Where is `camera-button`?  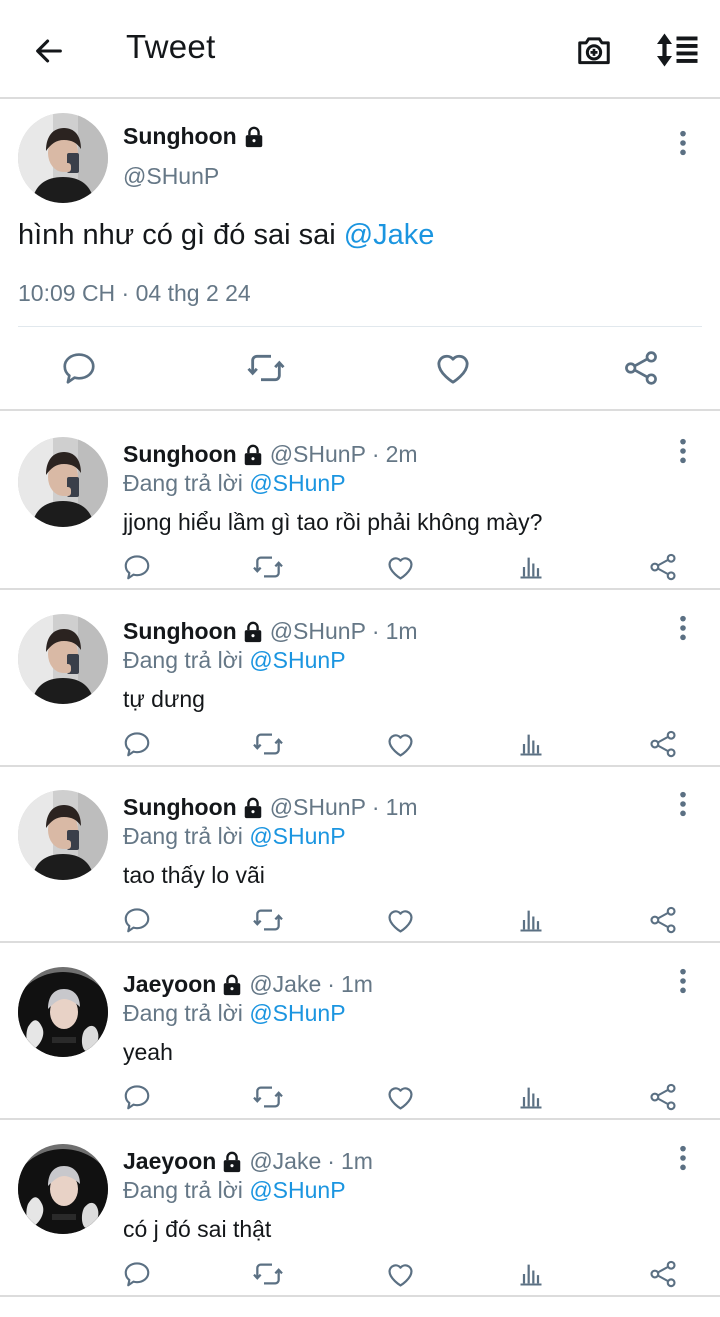
camera-button is located at coordinates (594, 50).